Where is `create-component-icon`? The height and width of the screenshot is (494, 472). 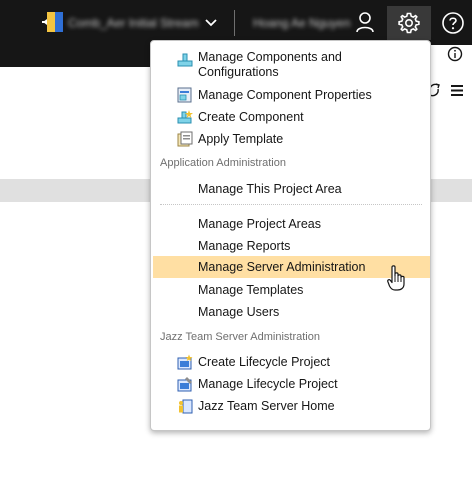 create-component-icon is located at coordinates (185, 117).